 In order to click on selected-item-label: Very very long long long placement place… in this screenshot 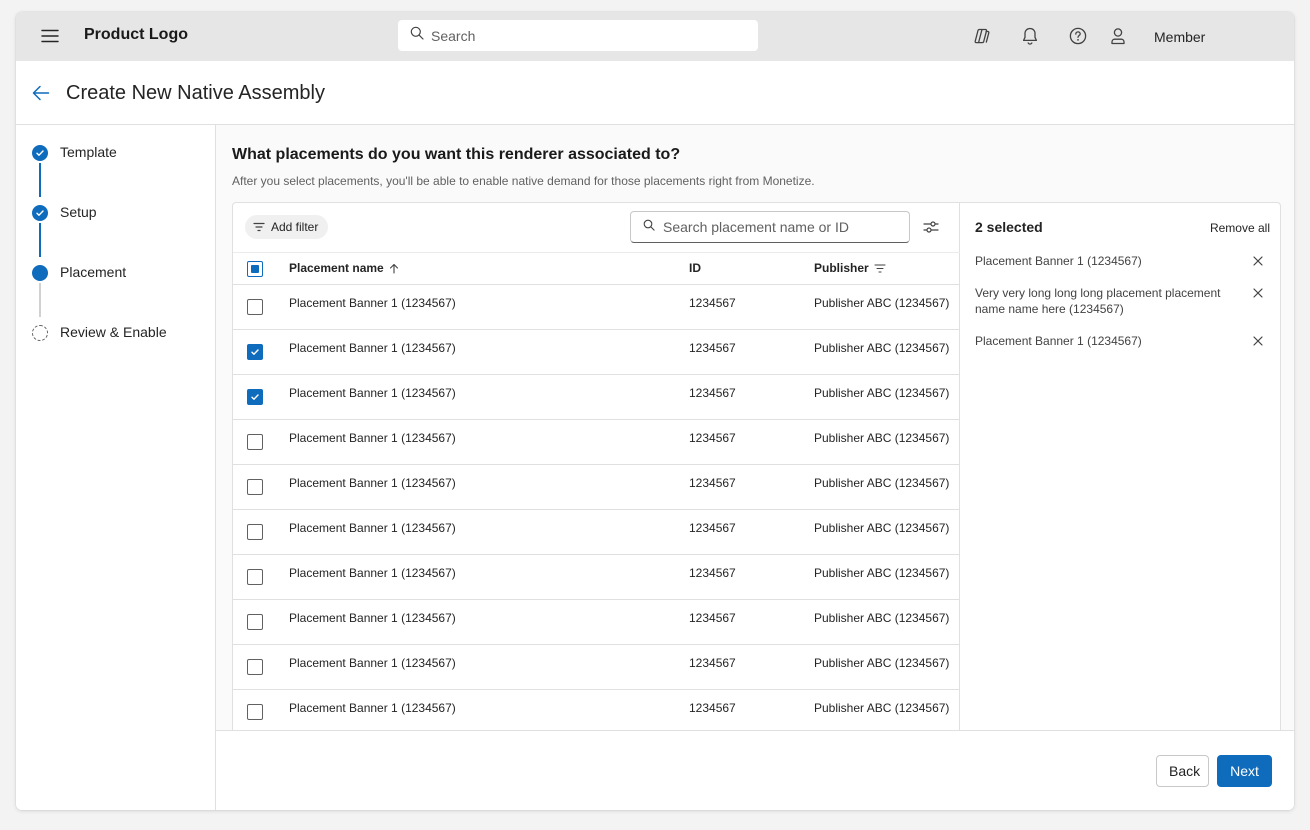, I will do `click(1098, 301)`.